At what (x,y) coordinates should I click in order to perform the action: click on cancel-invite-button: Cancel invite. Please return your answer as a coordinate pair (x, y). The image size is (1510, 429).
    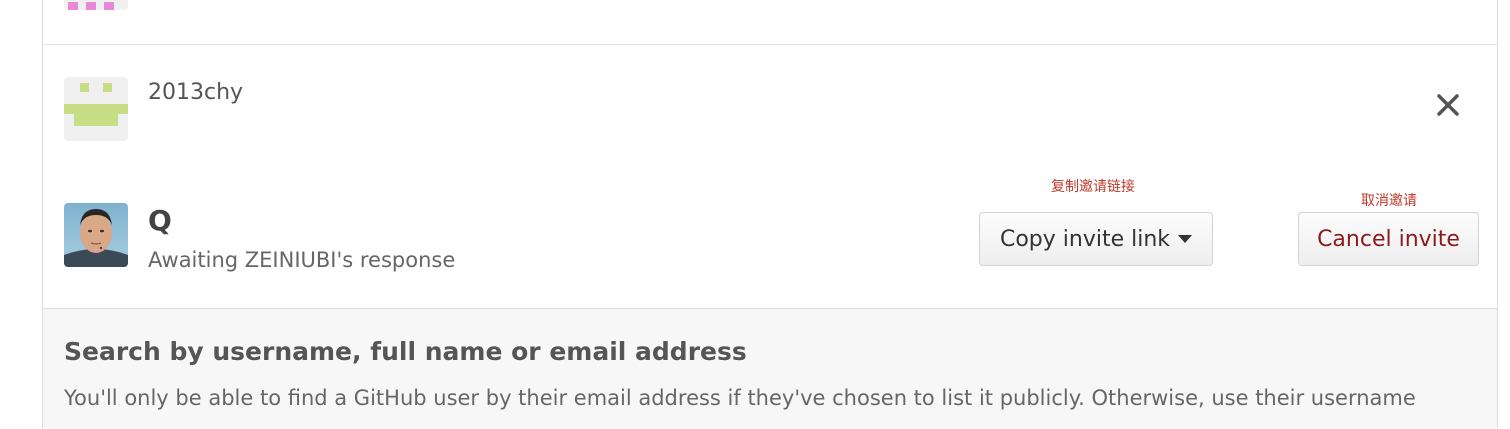
    Looking at the image, I should click on (1388, 239).